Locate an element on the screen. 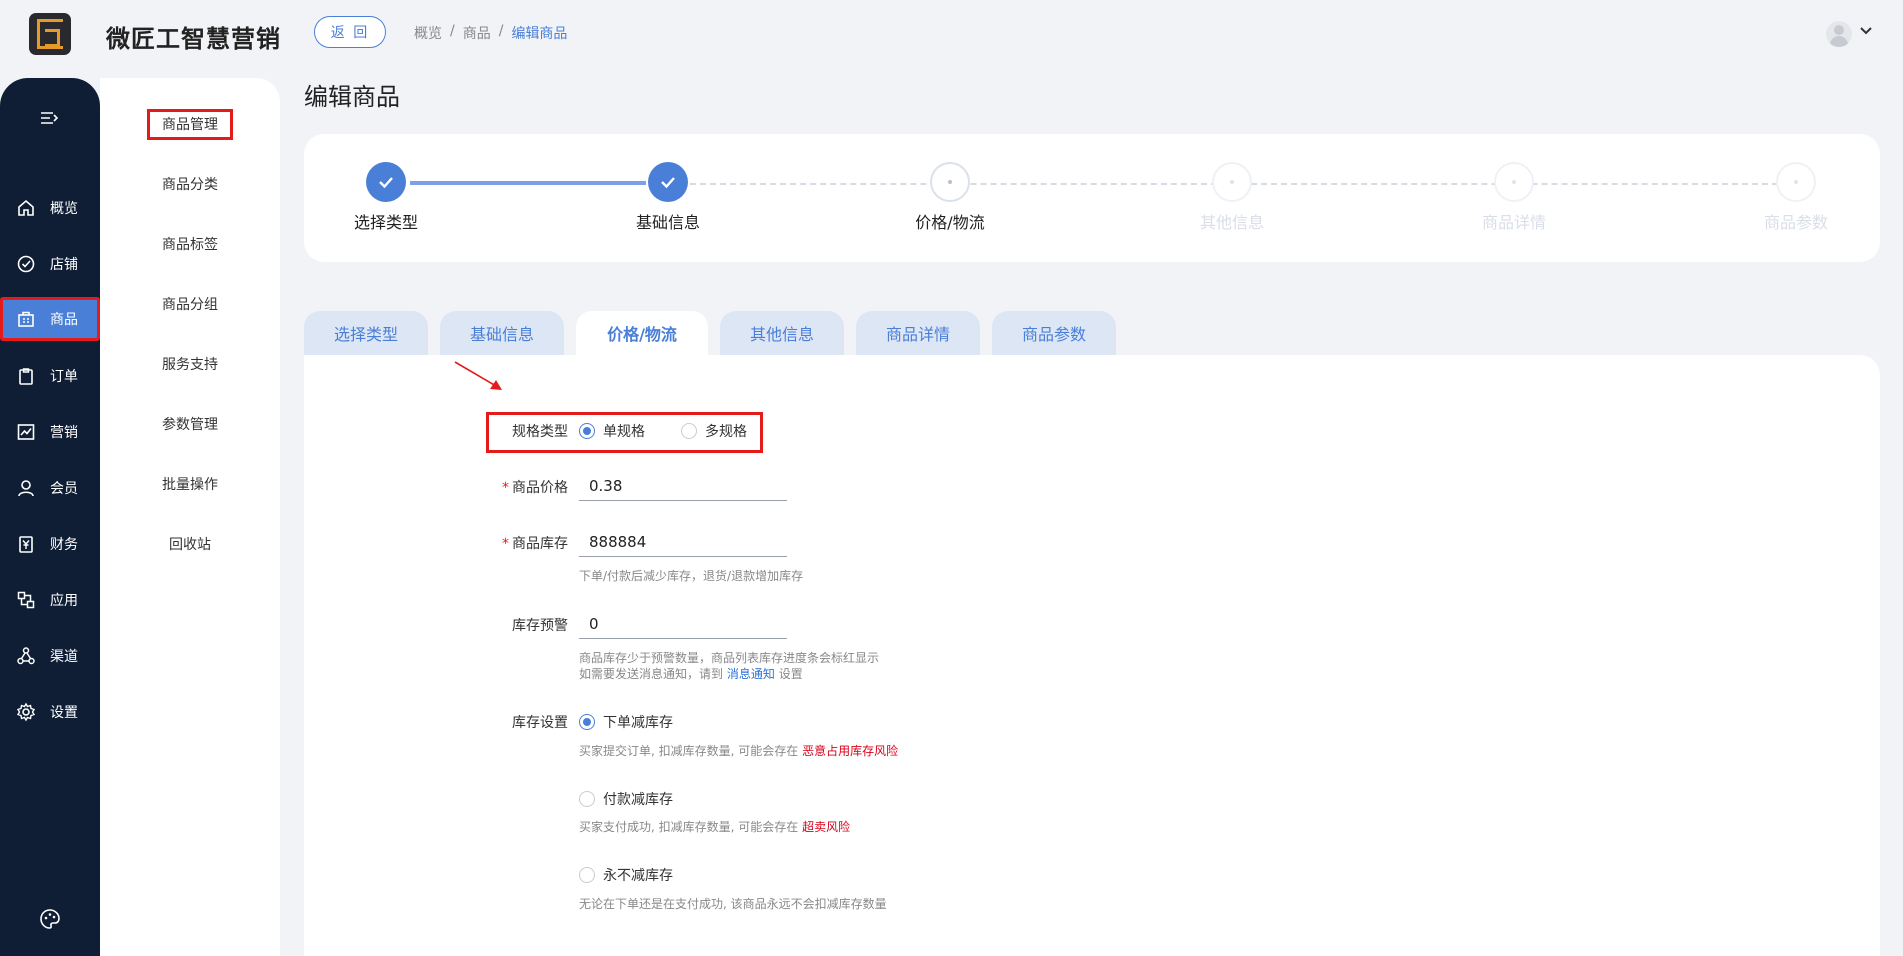 The height and width of the screenshot is (956, 1903). nav-item-label: 财务 is located at coordinates (64, 545).